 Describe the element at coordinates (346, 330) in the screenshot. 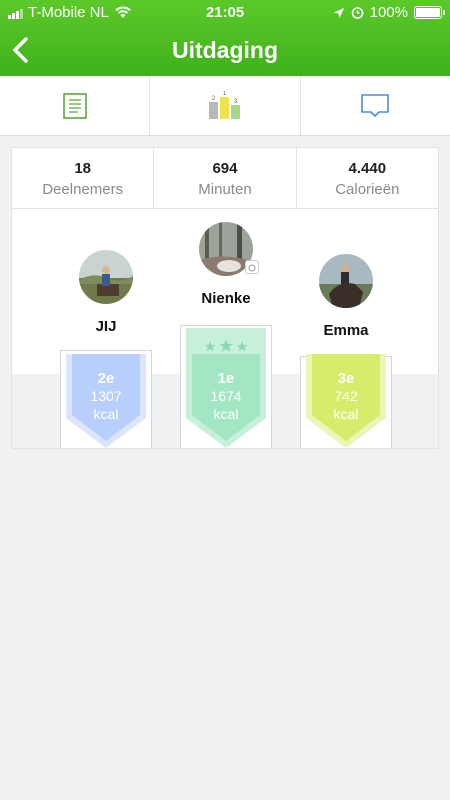

I see `participant-name-third: Emma` at that location.